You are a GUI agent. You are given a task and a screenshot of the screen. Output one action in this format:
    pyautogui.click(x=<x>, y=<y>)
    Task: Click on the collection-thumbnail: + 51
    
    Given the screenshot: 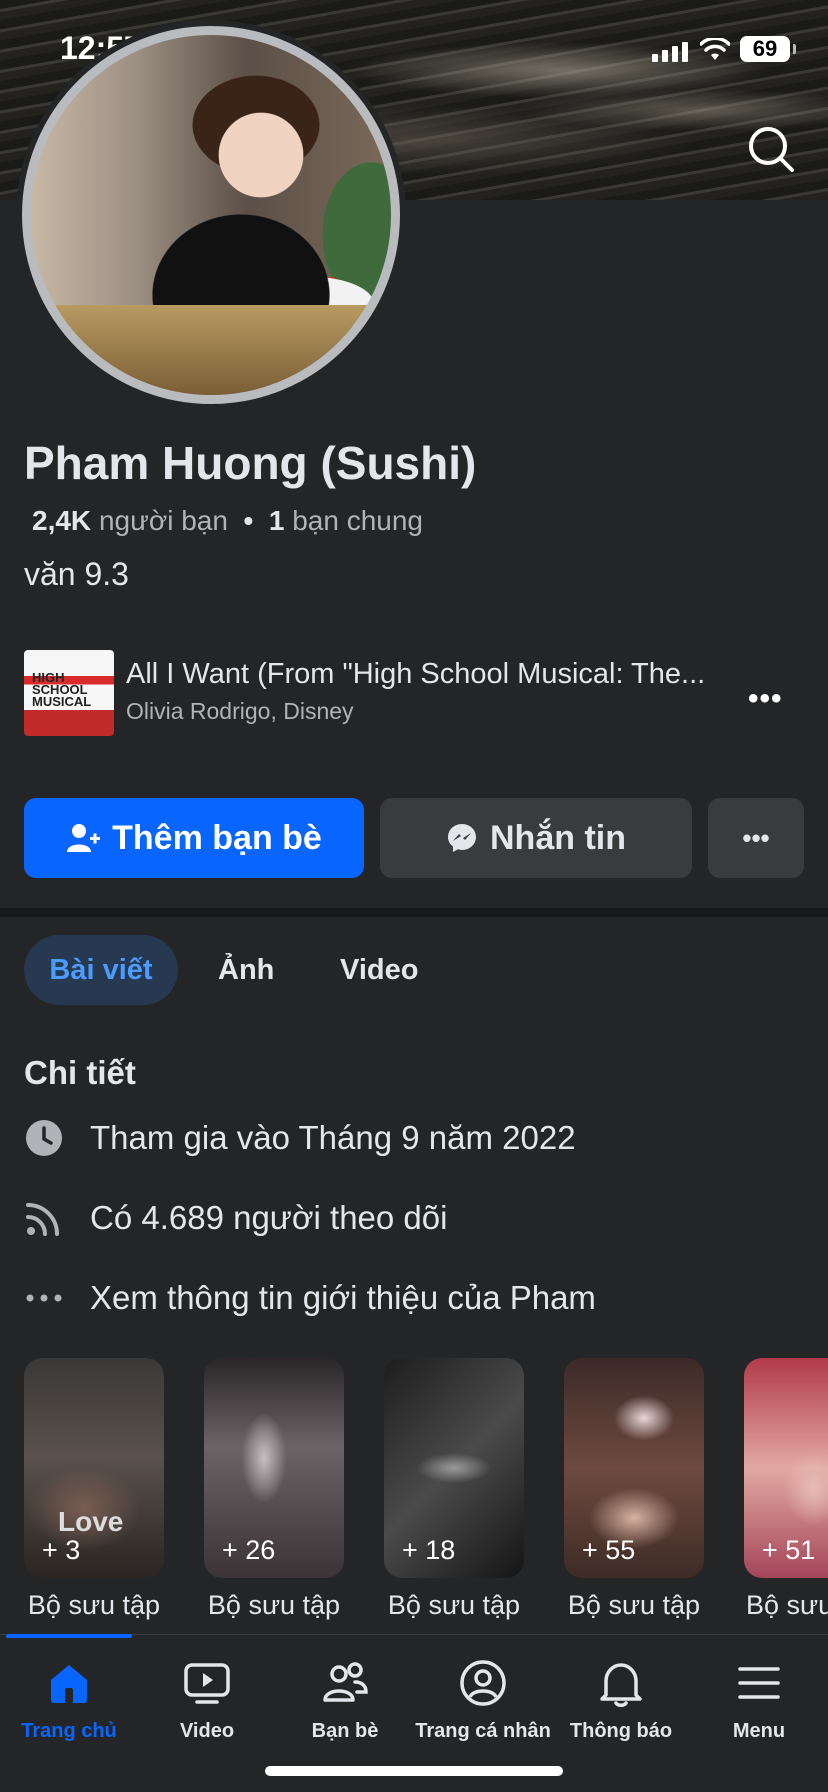 What is the action you would take?
    pyautogui.click(x=786, y=1468)
    